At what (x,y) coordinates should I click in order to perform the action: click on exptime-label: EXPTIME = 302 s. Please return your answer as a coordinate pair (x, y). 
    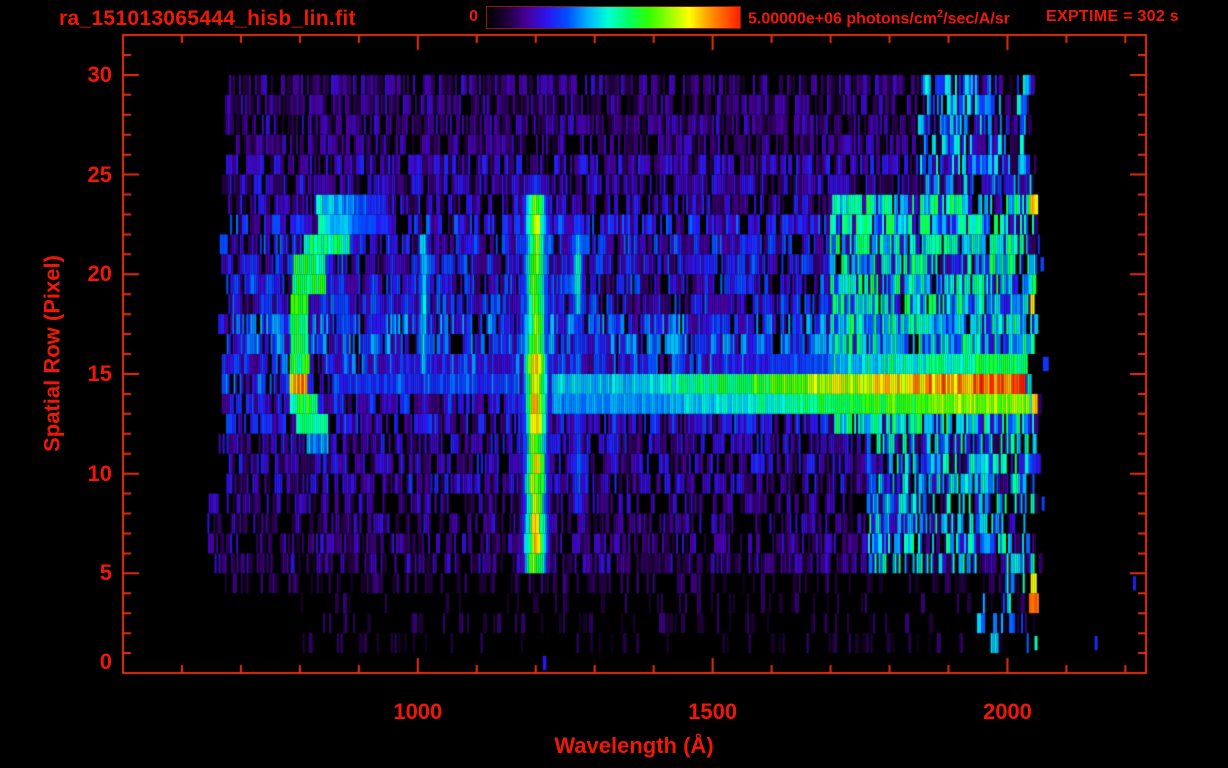
    Looking at the image, I should click on (1113, 16).